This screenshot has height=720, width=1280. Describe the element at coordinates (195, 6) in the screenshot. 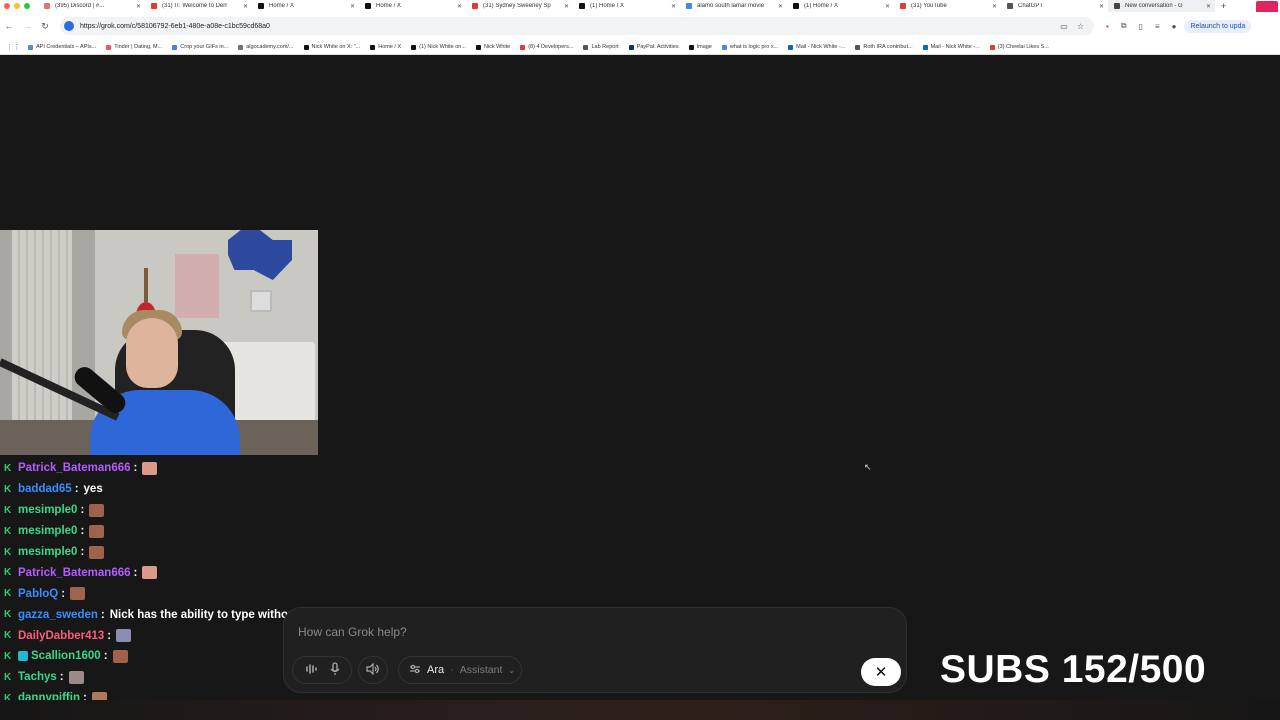

I see `tab-title: (31) IT: Welcome to Derr` at that location.